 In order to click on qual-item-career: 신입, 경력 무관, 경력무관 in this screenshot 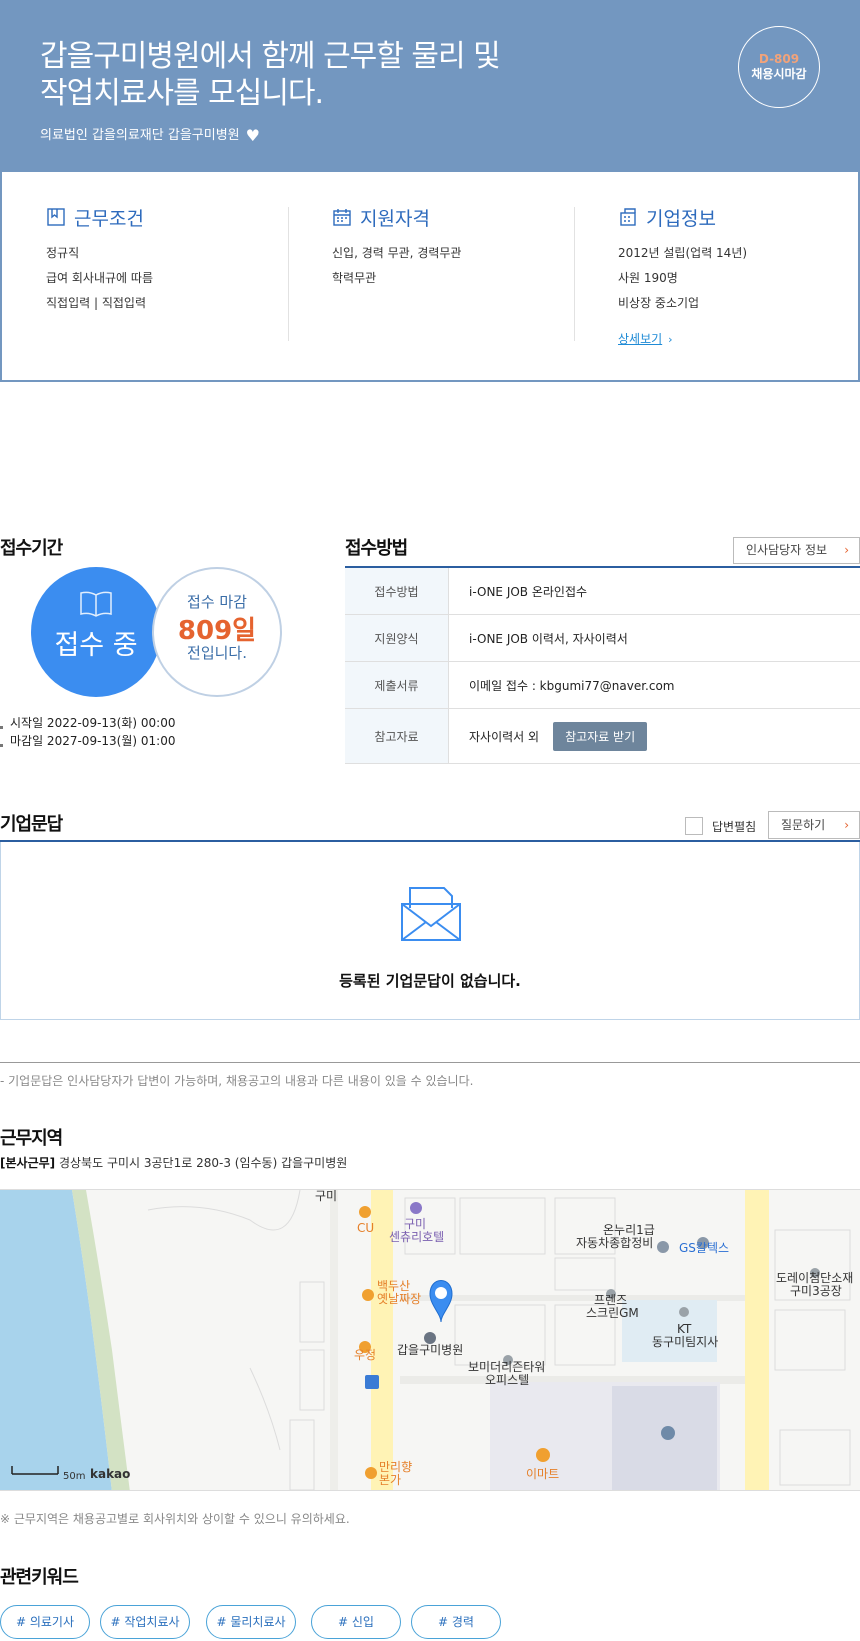, I will do `click(397, 253)`.